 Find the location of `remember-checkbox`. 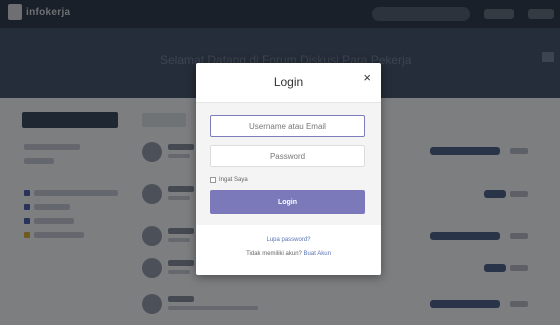

remember-checkbox is located at coordinates (213, 180).